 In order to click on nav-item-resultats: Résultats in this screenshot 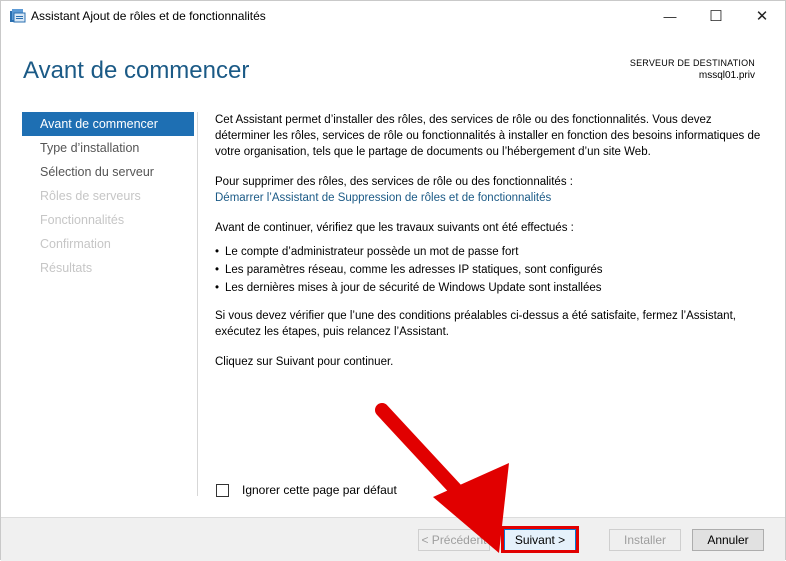, I will do `click(66, 268)`.